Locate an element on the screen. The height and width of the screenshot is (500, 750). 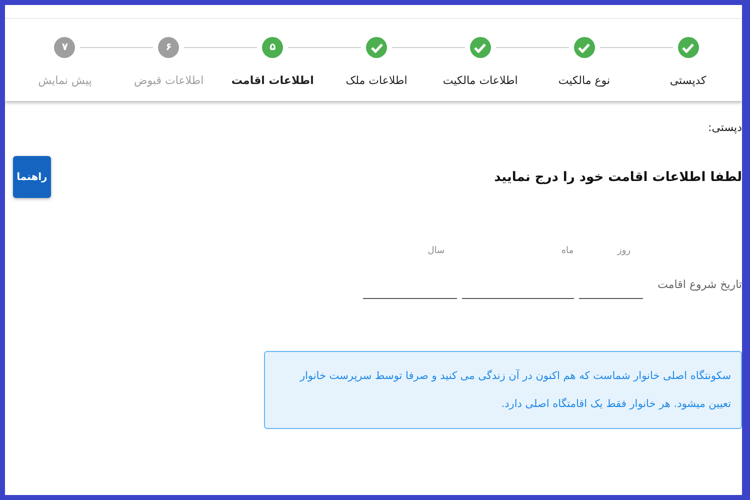
step-label: پیش نمایش is located at coordinates (65, 80).